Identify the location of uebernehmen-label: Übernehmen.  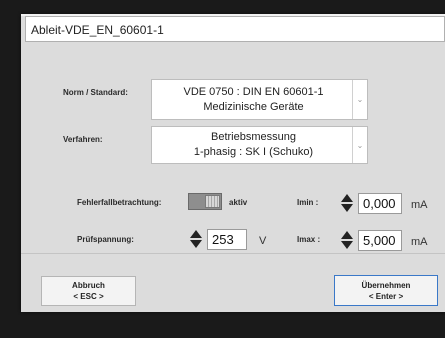
(386, 285).